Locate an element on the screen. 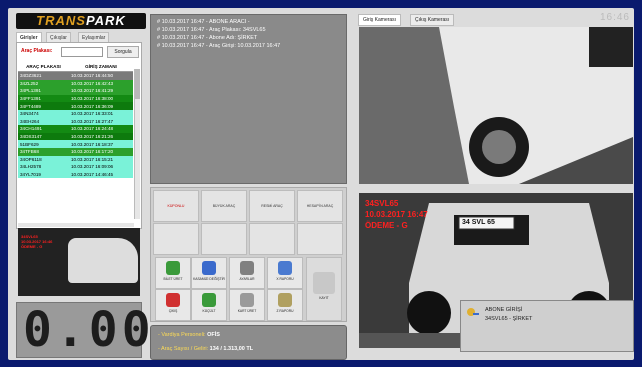  cell-plate: 34EH264 is located at coordinates (30, 121).